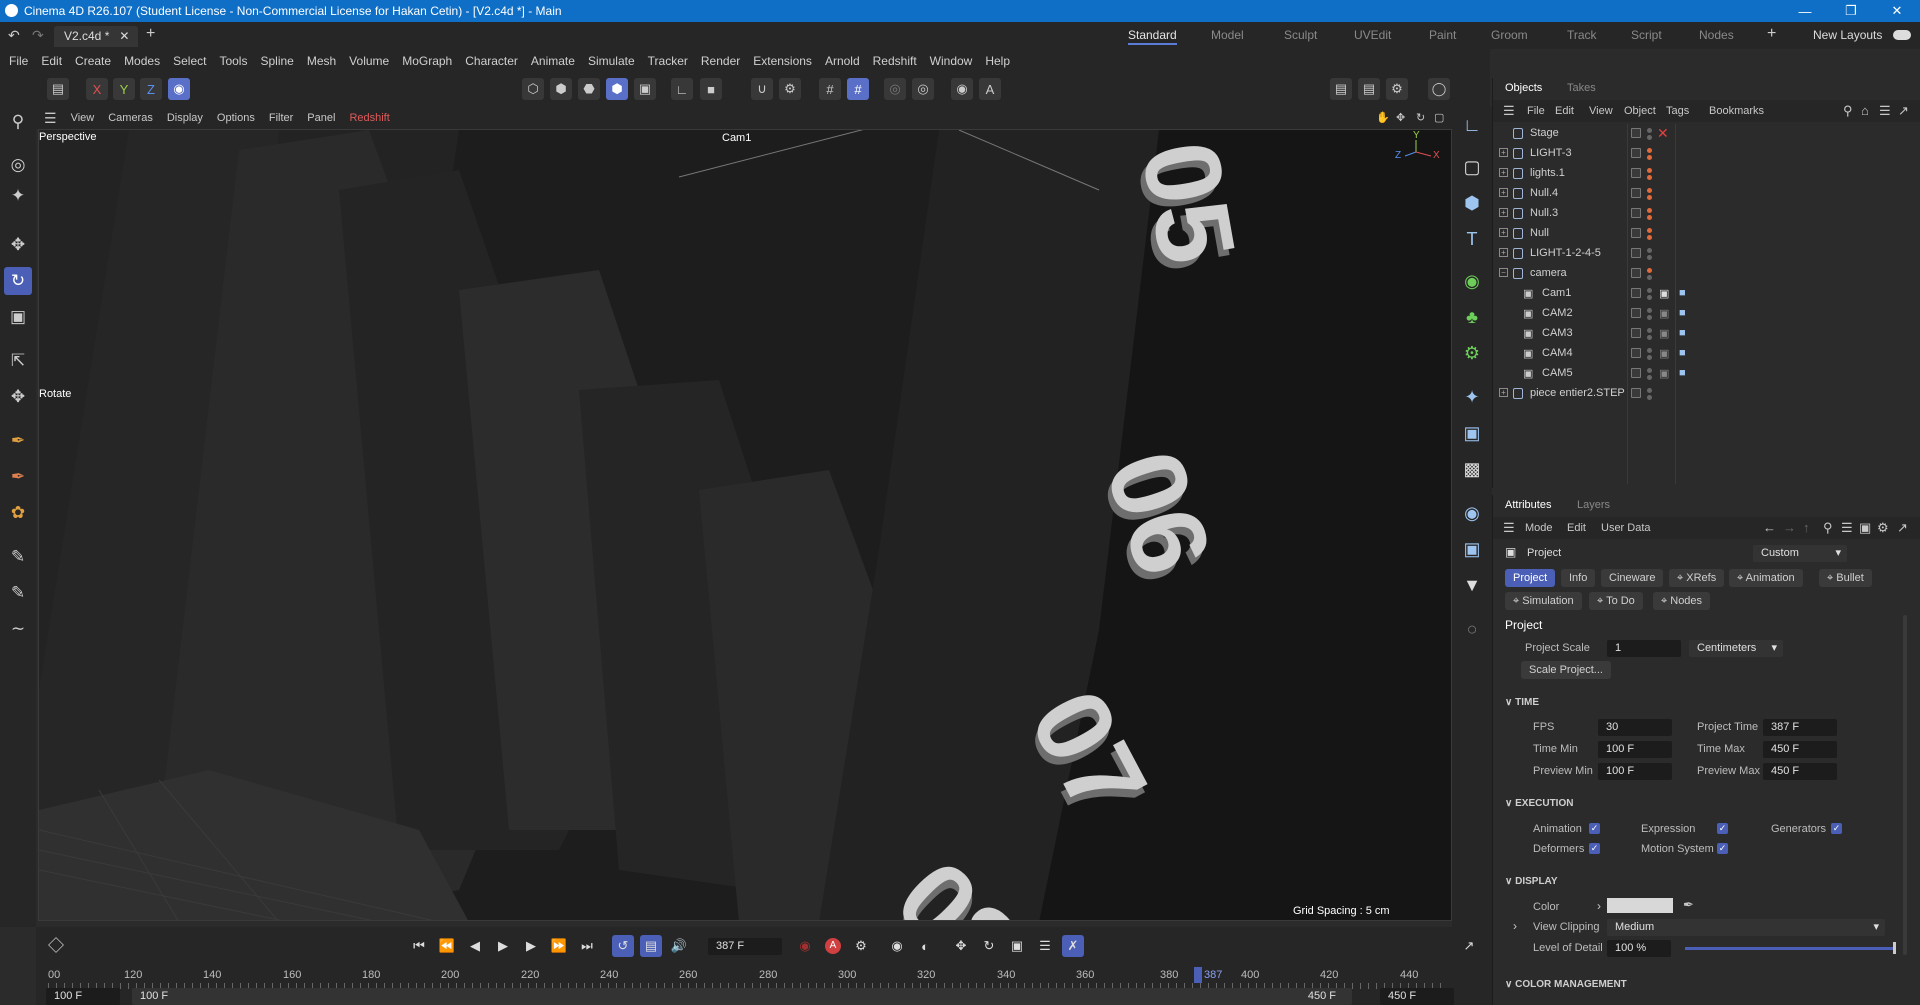 This screenshot has width=1920, height=1005. Describe the element at coordinates (1865, 110) in the screenshot. I see `home-icon: ⌂` at that location.